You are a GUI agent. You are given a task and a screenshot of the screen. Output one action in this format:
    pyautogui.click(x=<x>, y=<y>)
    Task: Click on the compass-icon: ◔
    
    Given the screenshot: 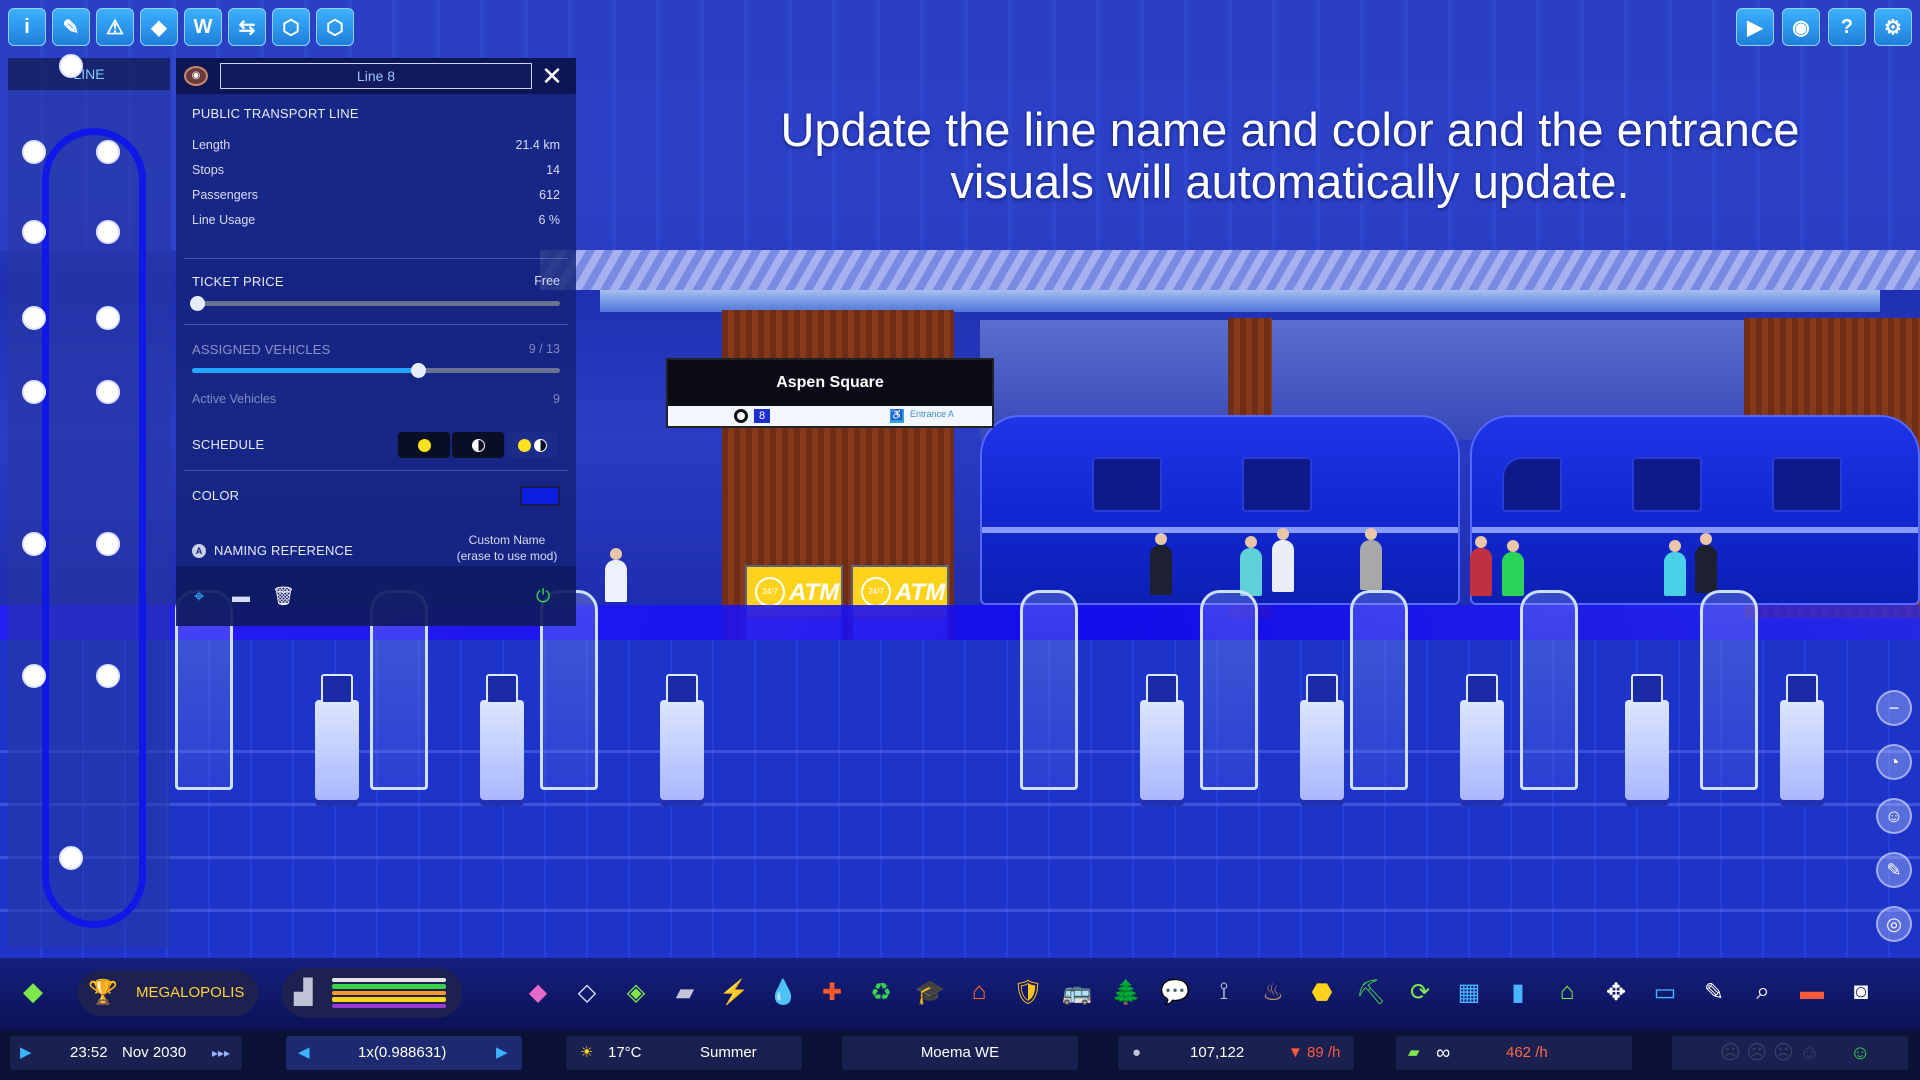 What is the action you would take?
    pyautogui.click(x=1894, y=762)
    